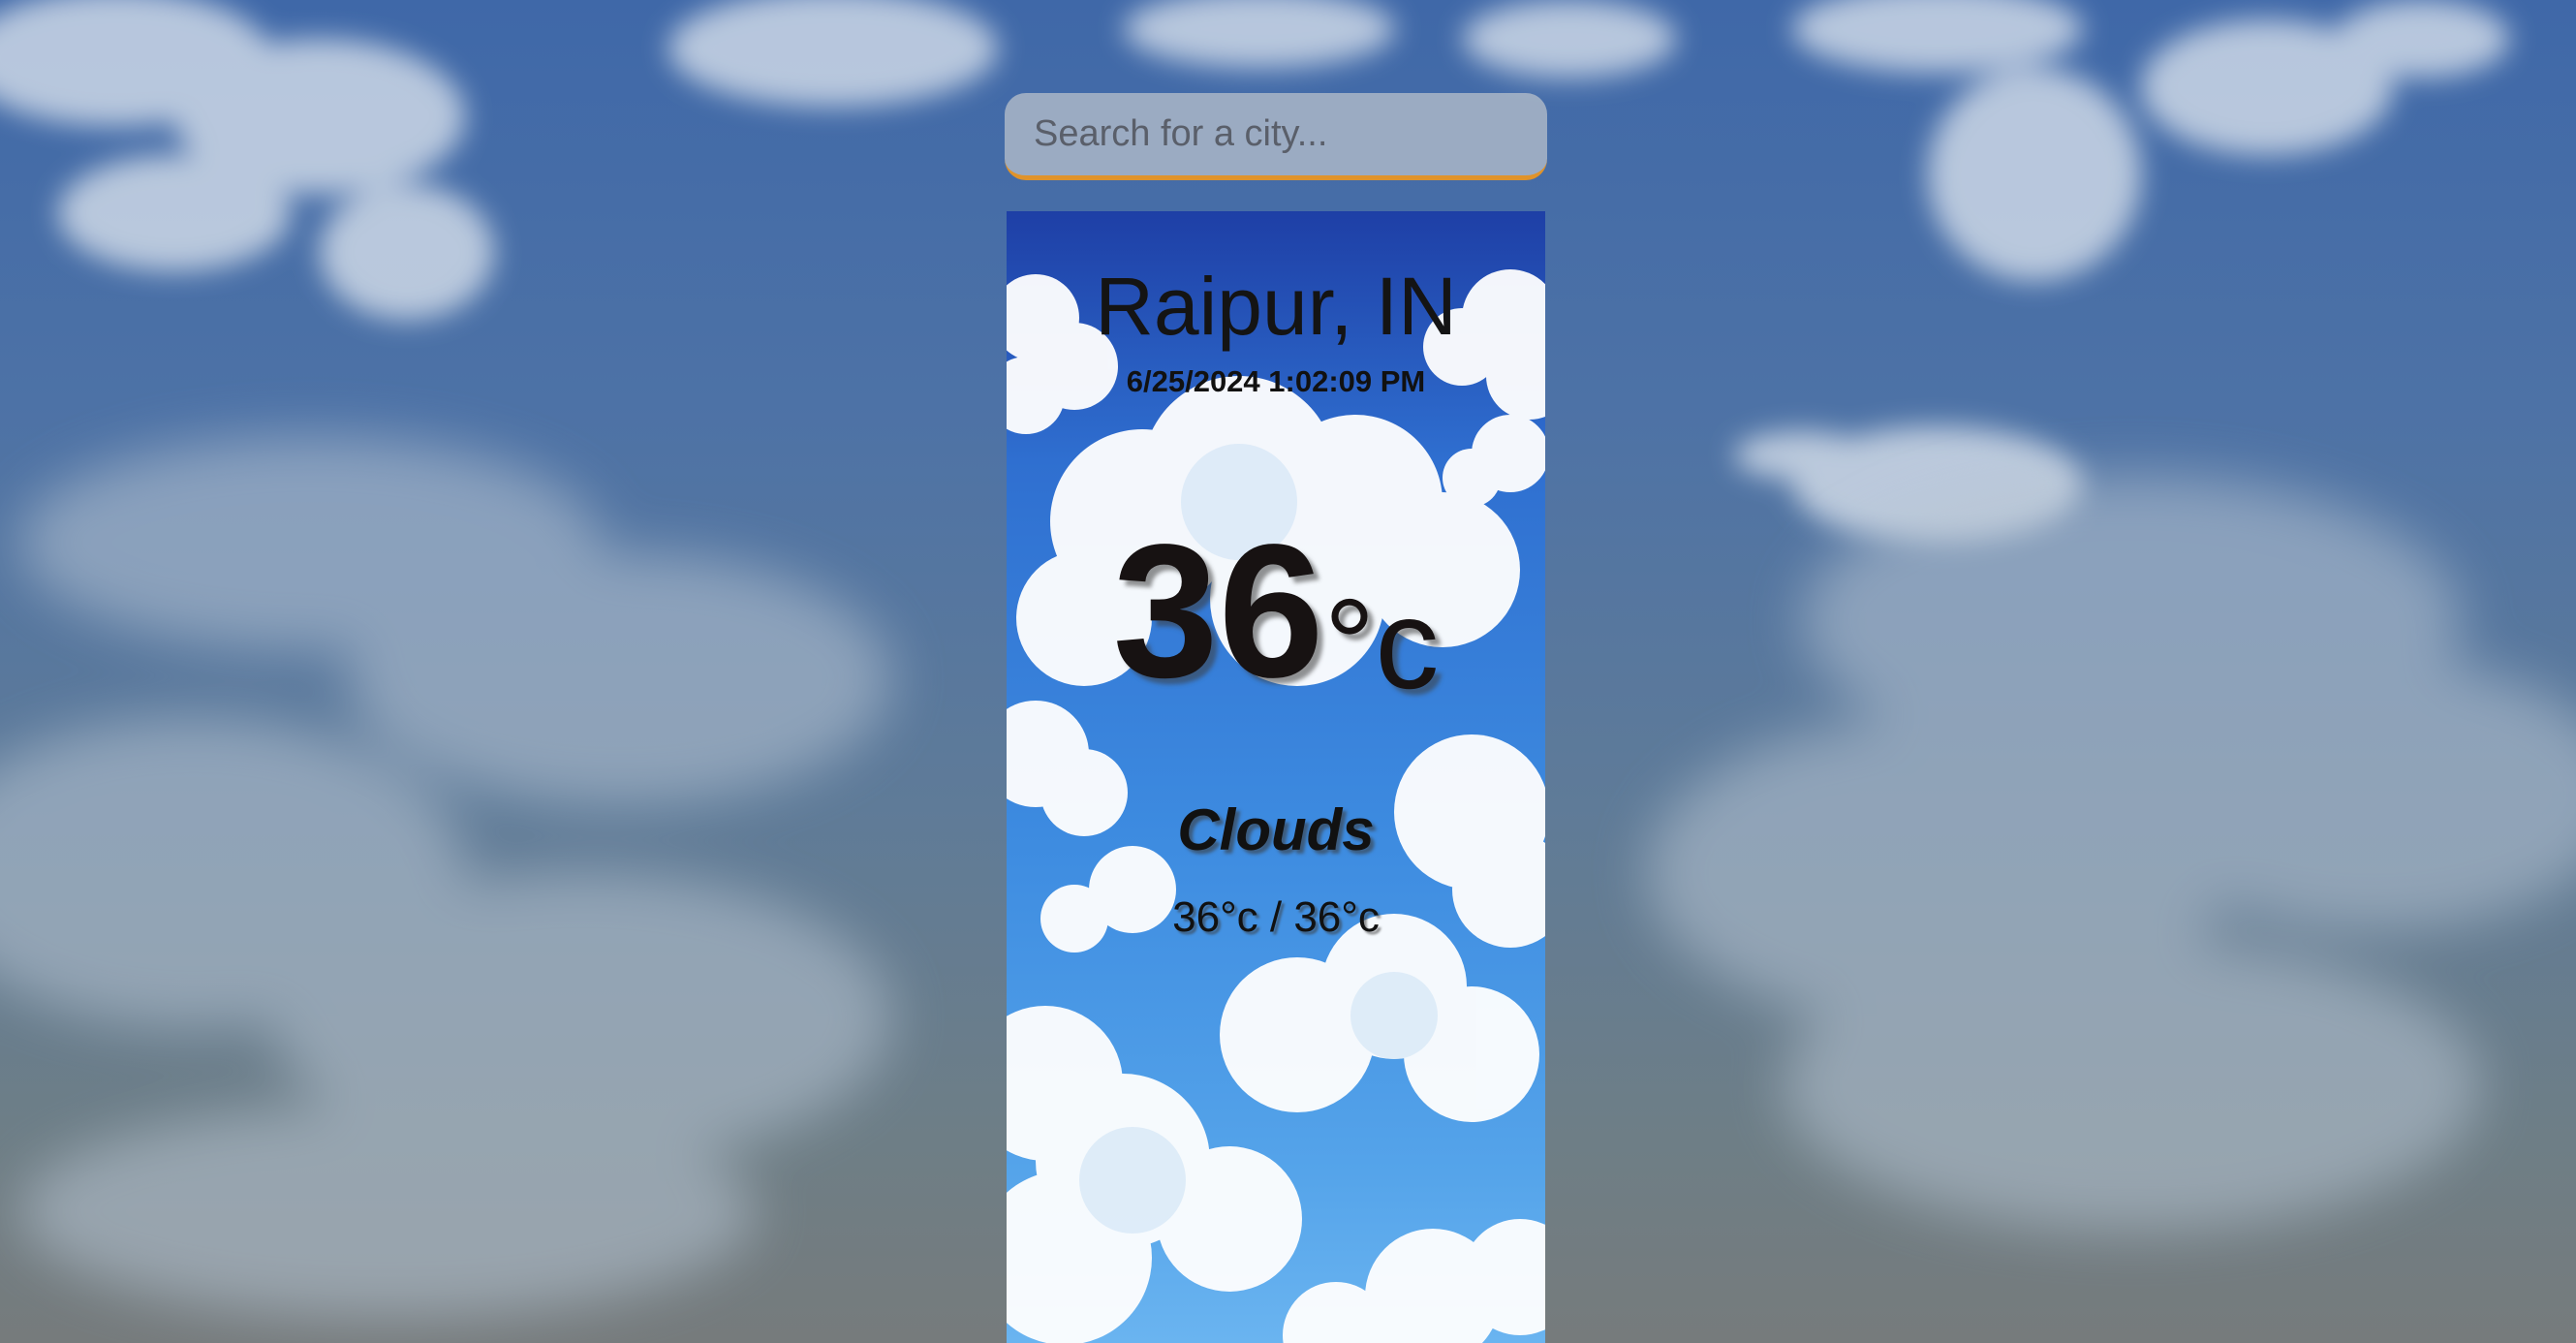  I want to click on current-temperature: 36°c, so click(1276, 611).